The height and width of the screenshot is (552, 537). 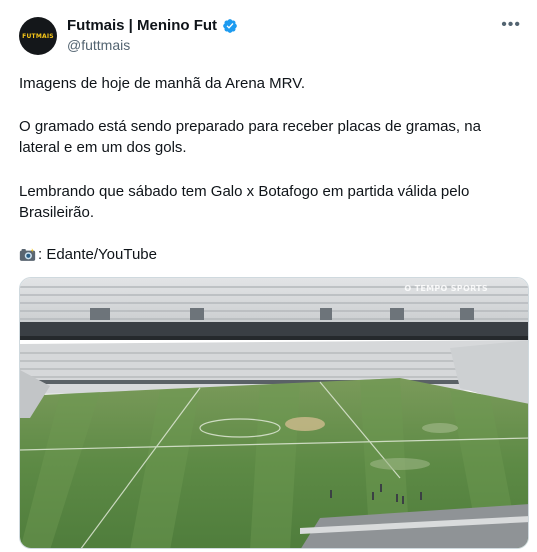 I want to click on verified-badge-icon, so click(x=230, y=25).